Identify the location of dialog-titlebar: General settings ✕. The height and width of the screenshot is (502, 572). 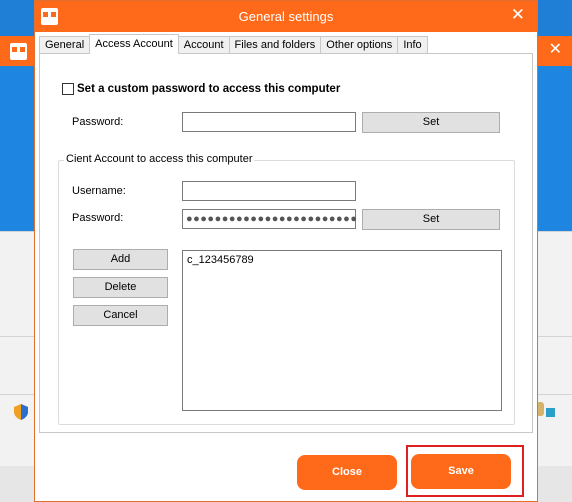
(286, 16).